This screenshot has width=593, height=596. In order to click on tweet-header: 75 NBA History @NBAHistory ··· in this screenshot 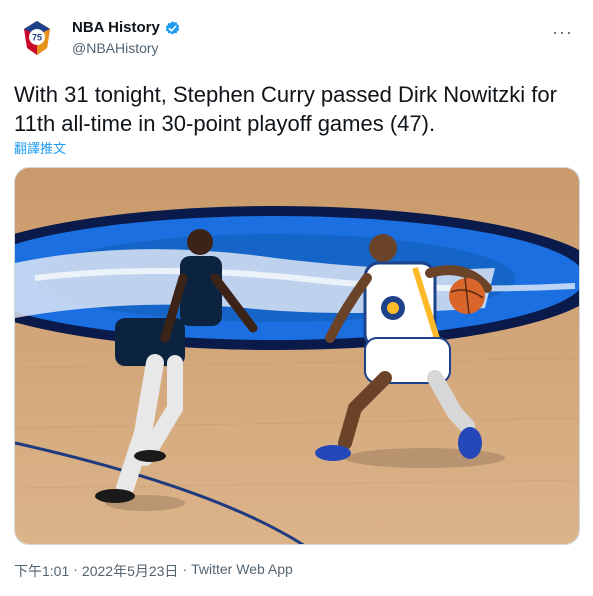, I will do `click(296, 38)`.